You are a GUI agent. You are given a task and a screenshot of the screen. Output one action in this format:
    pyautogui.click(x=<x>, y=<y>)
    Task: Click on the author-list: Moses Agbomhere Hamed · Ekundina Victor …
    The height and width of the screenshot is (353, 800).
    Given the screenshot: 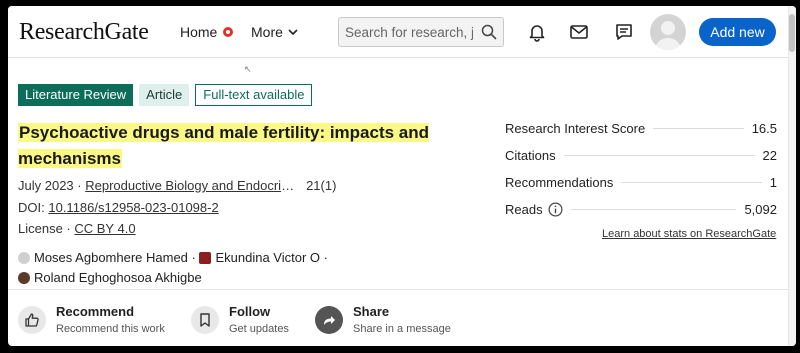 What is the action you would take?
    pyautogui.click(x=208, y=269)
    